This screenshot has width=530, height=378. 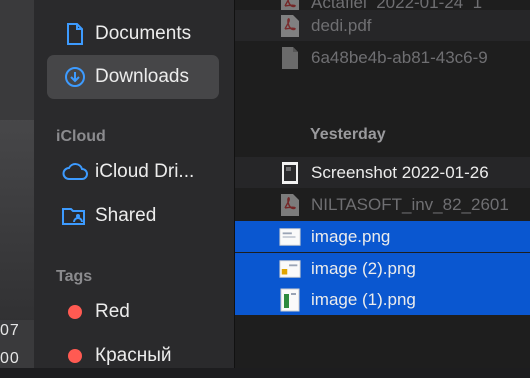 I want to click on file-row-selected: image.png, so click(x=382, y=236).